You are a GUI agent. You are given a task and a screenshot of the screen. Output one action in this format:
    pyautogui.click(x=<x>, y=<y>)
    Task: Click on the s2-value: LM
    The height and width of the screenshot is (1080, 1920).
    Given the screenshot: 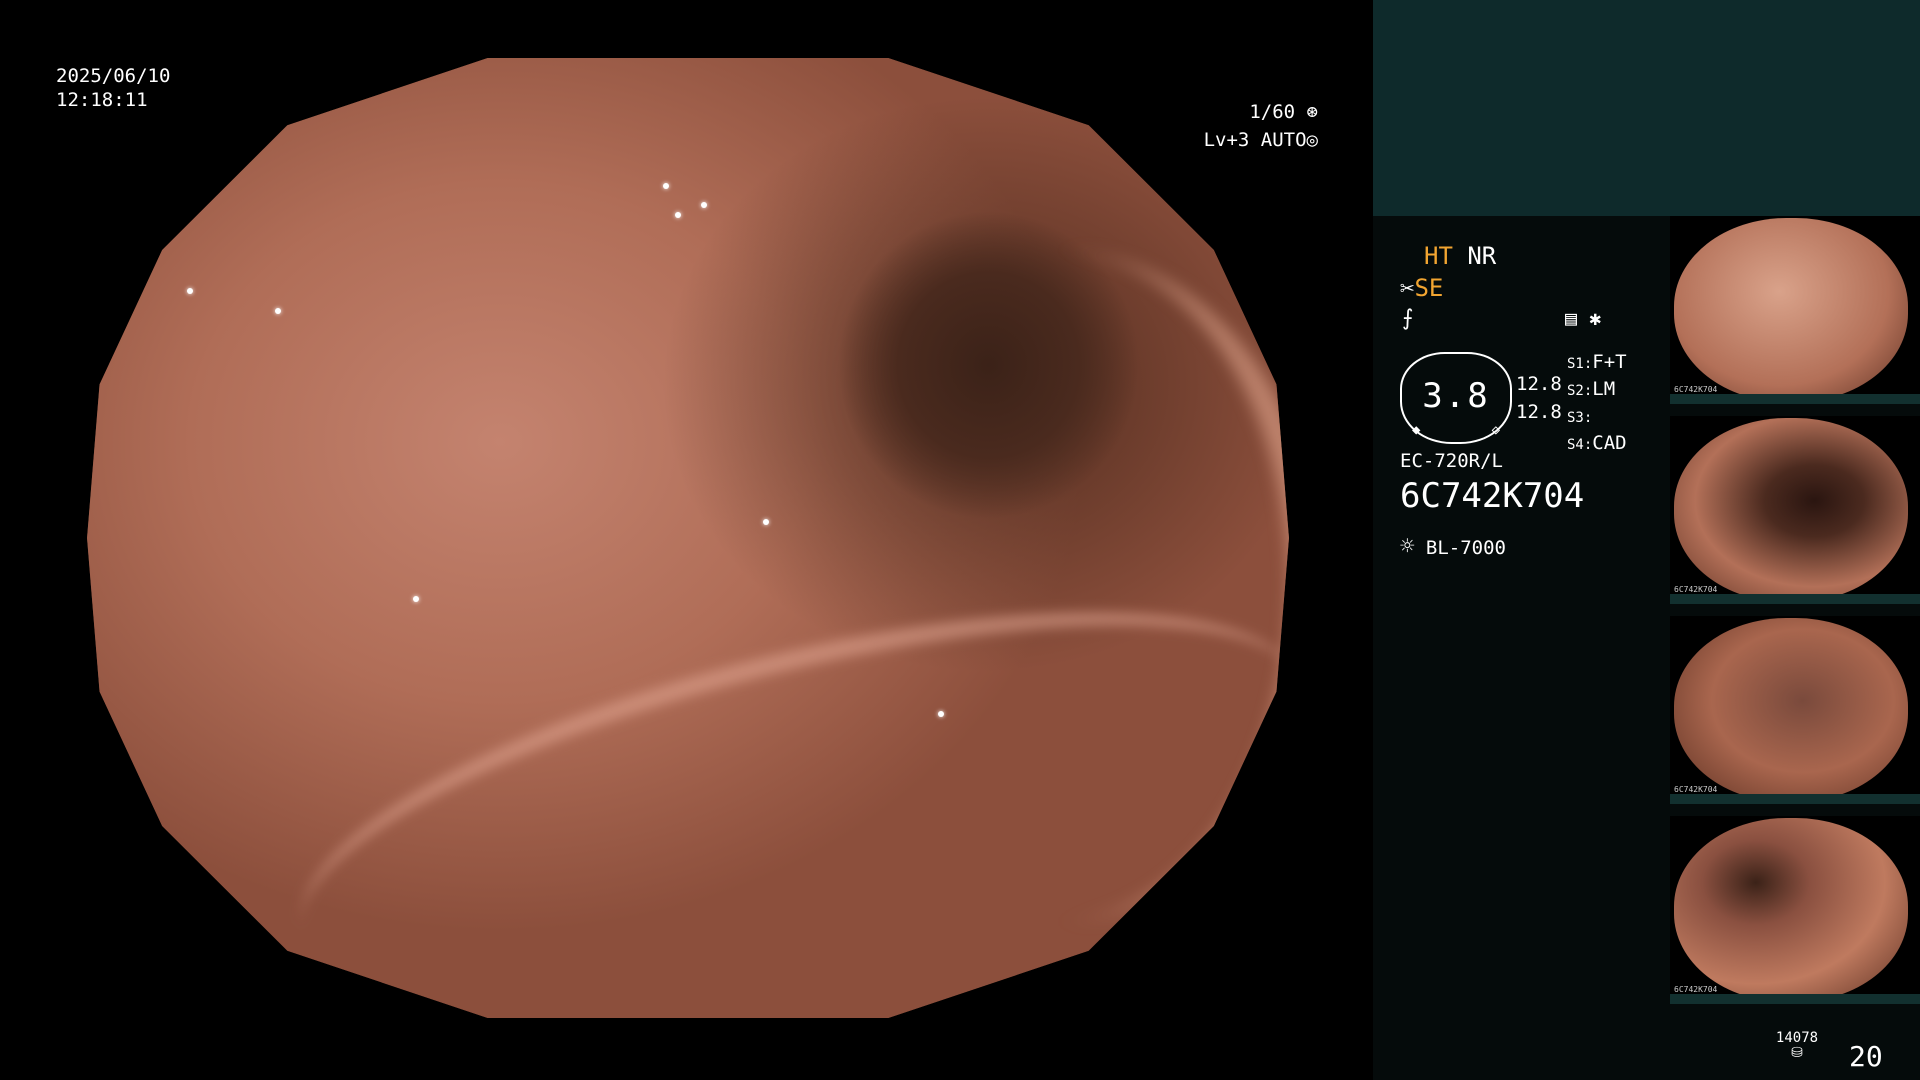 What is the action you would take?
    pyautogui.click(x=1604, y=389)
    